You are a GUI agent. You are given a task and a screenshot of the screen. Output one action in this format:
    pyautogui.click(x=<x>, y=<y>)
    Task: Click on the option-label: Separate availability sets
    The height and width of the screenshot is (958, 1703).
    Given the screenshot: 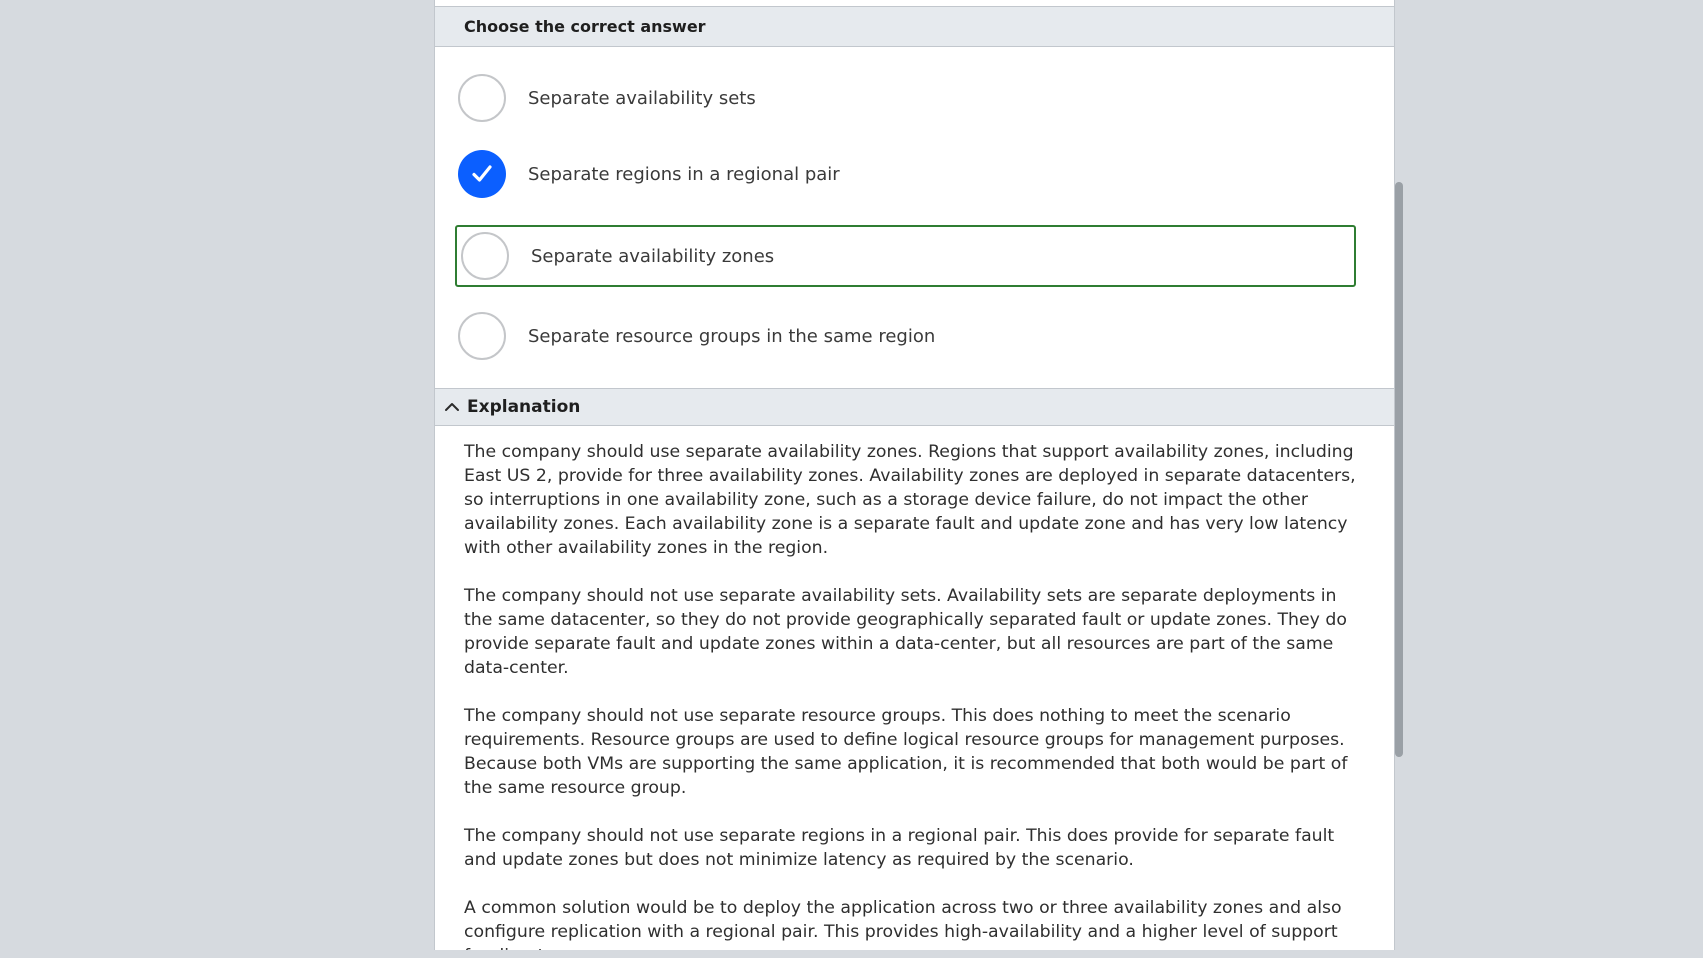 What is the action you would take?
    pyautogui.click(x=642, y=98)
    